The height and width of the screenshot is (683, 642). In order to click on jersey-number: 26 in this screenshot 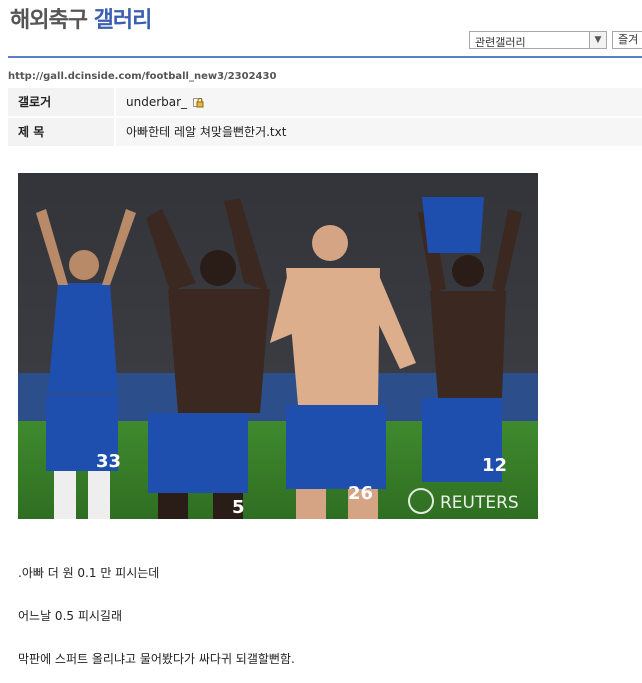, I will do `click(360, 493)`.